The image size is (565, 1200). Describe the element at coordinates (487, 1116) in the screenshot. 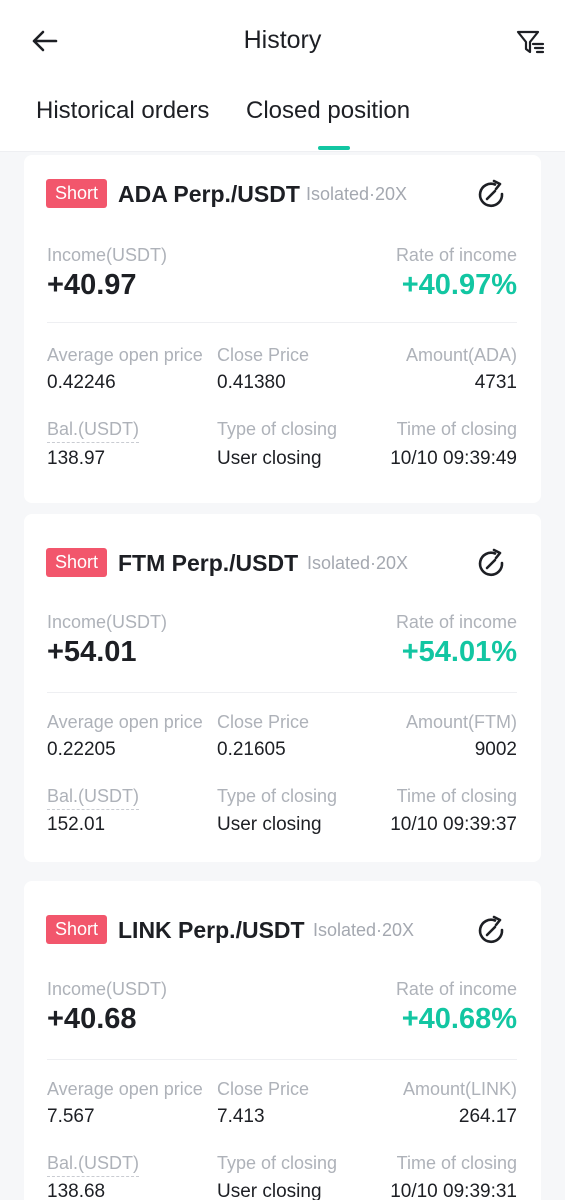

I see `amount-value: 264.17` at that location.